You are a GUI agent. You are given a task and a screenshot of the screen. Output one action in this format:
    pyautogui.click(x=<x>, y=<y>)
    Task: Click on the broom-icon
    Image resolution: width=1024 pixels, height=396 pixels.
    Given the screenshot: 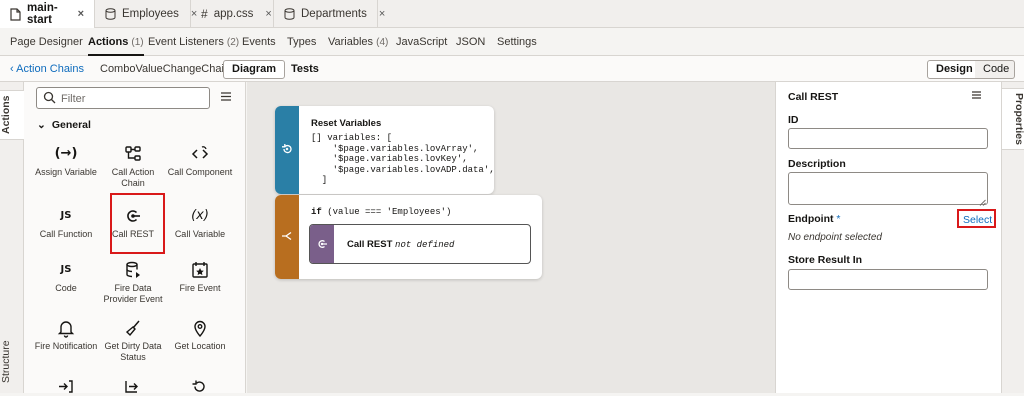 What is the action you would take?
    pyautogui.click(x=133, y=328)
    